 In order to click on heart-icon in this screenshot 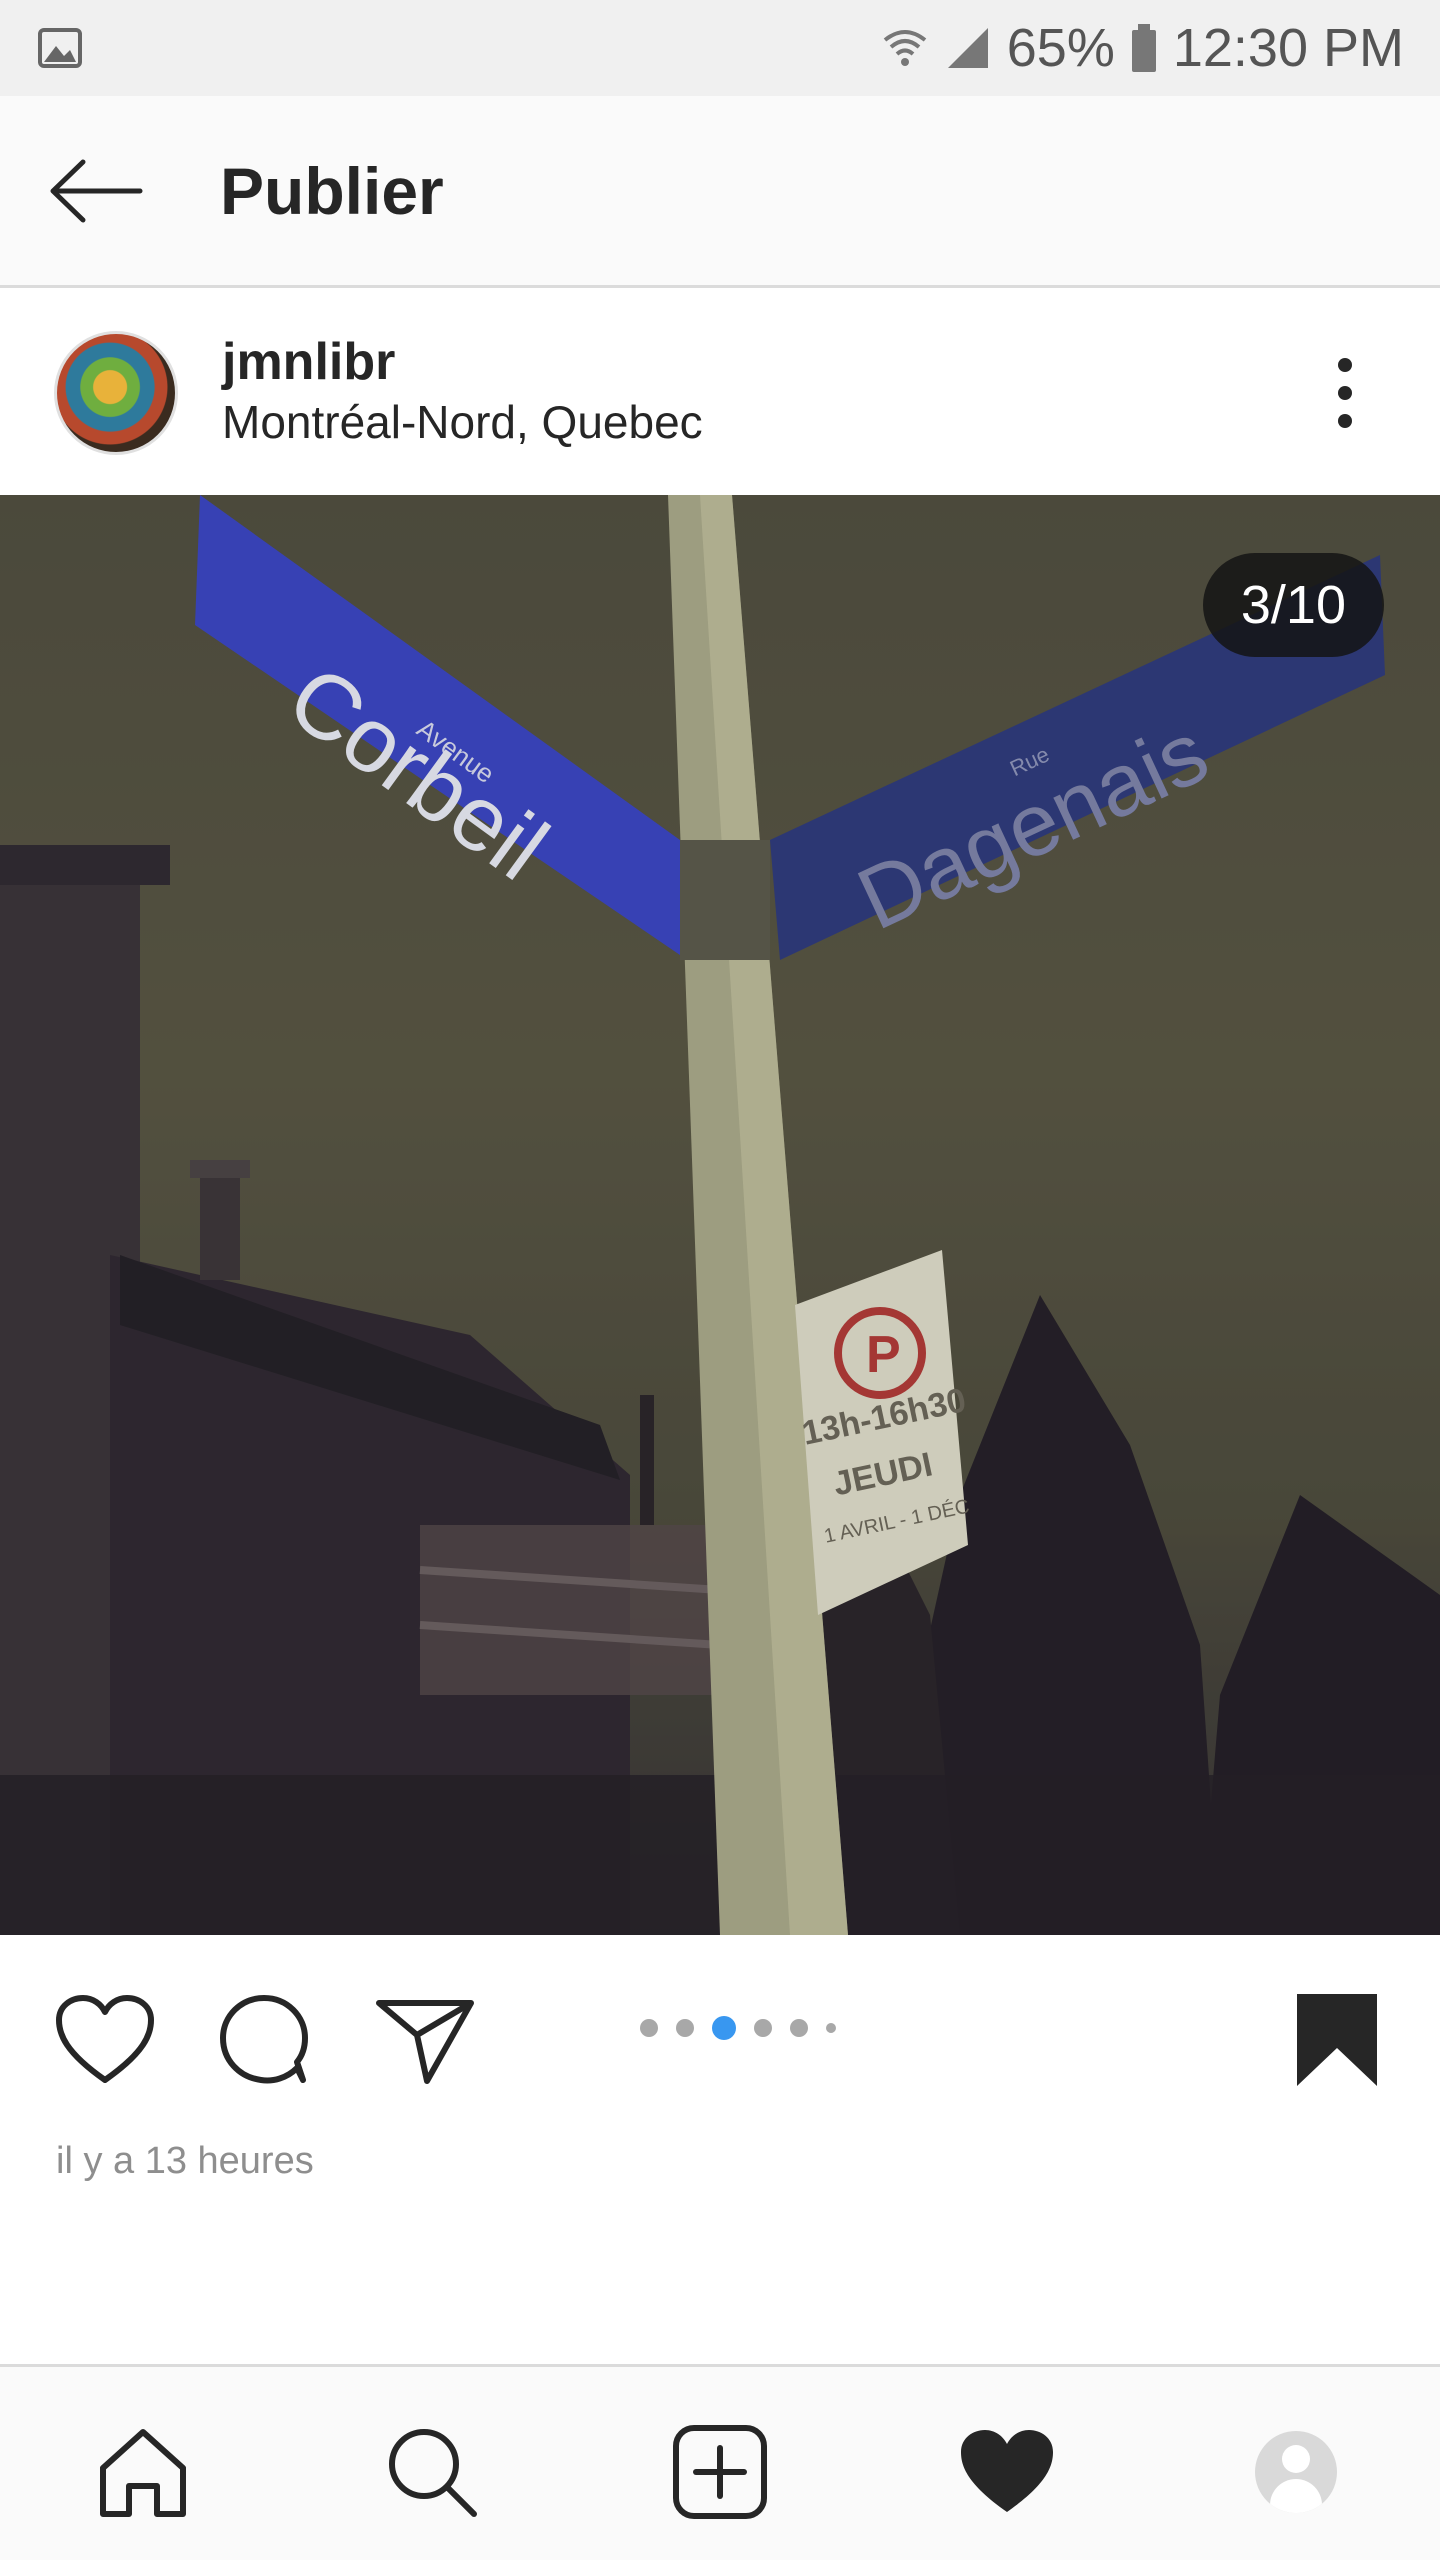, I will do `click(105, 2039)`.